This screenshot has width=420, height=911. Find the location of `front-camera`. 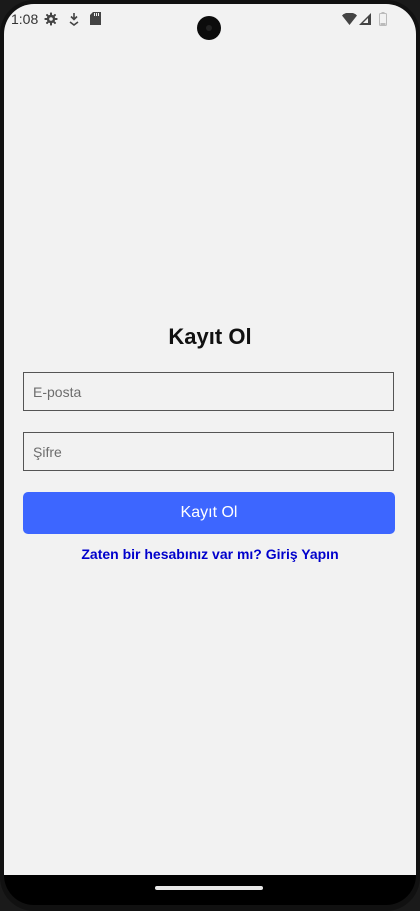

front-camera is located at coordinates (209, 28).